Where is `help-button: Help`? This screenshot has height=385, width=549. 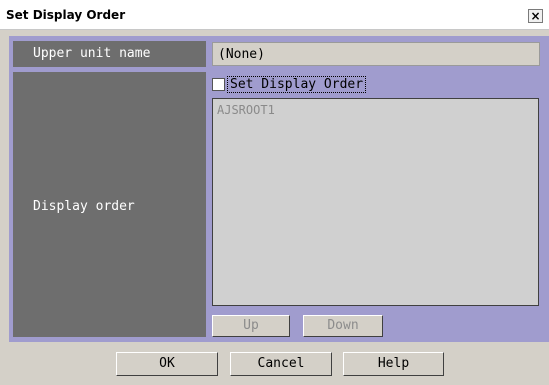 help-button: Help is located at coordinates (393, 364).